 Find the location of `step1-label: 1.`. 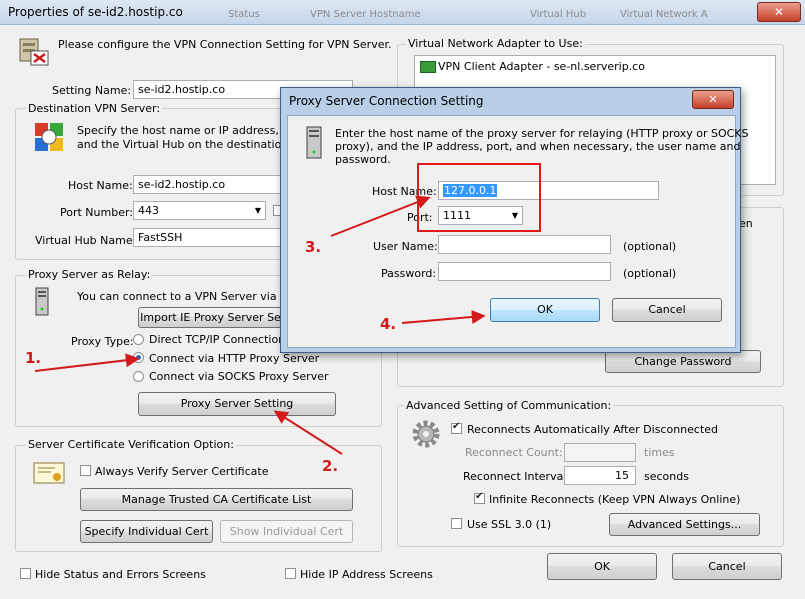

step1-label: 1. is located at coordinates (33, 358).